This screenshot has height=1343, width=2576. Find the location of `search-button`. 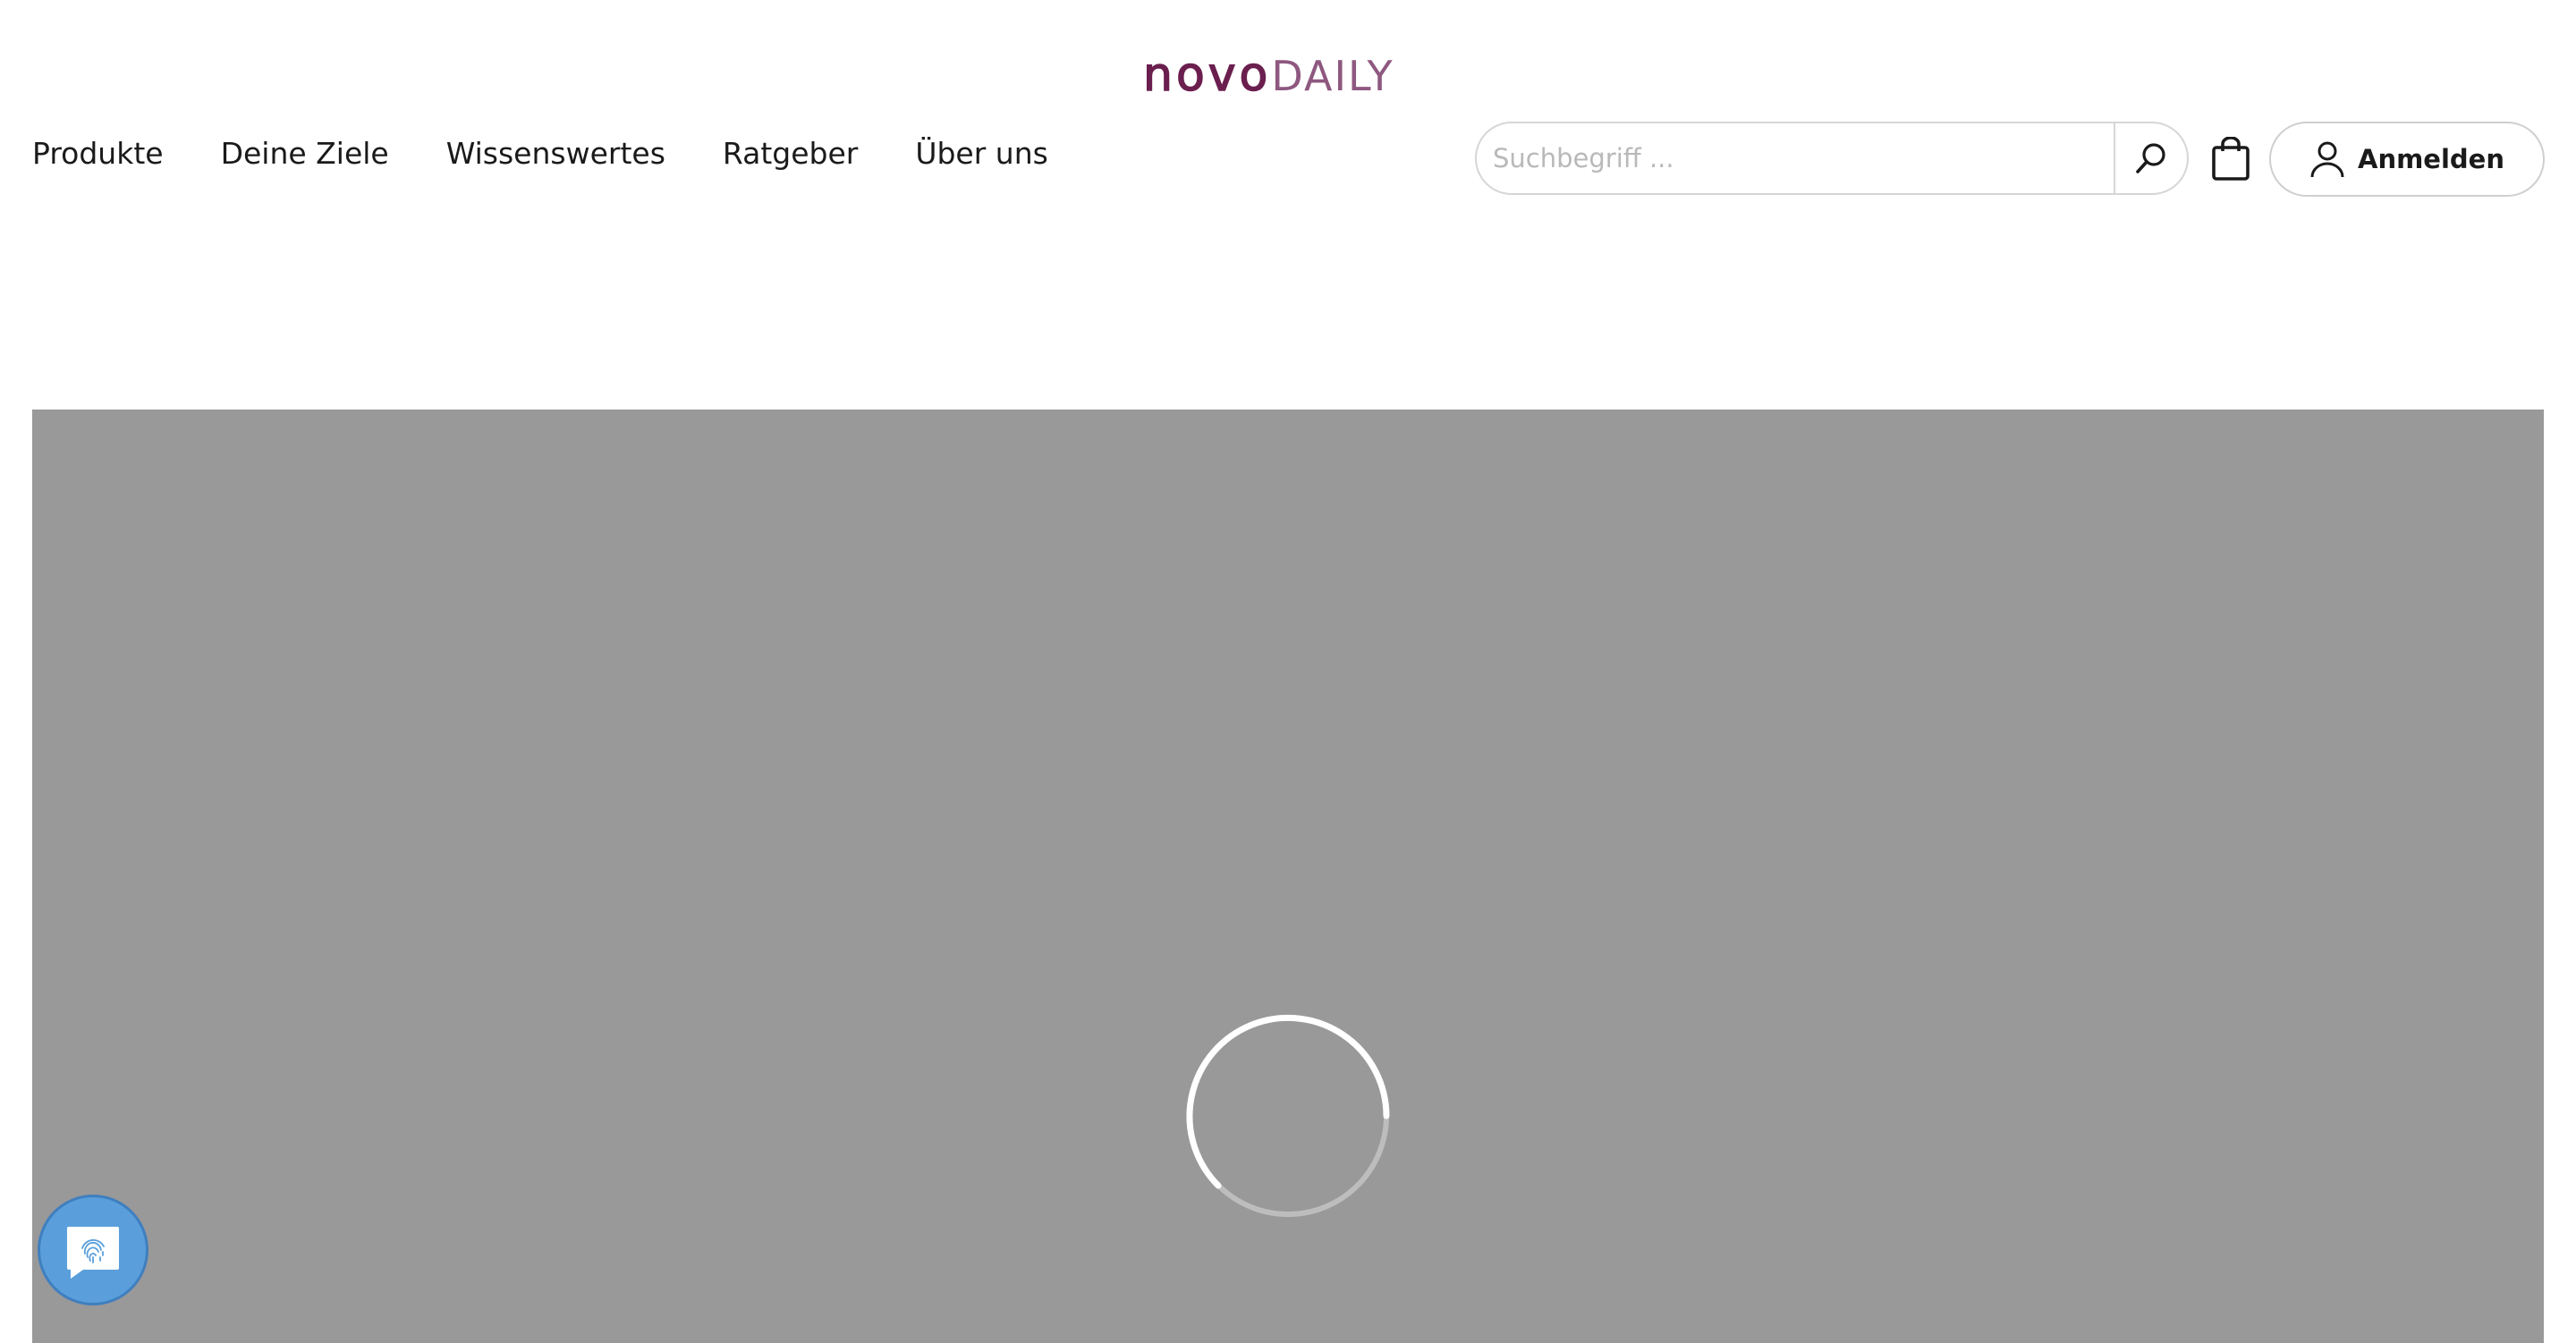

search-button is located at coordinates (2150, 158).